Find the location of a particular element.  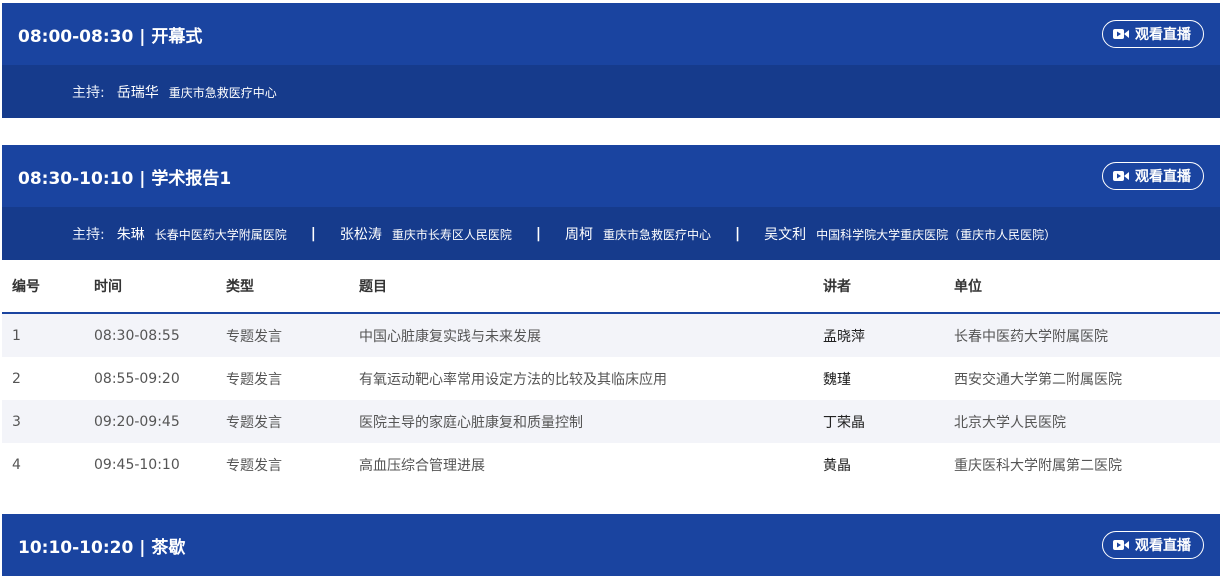

session-header: 08:00-08:30 | 开幕式 观看直播 is located at coordinates (611, 34).